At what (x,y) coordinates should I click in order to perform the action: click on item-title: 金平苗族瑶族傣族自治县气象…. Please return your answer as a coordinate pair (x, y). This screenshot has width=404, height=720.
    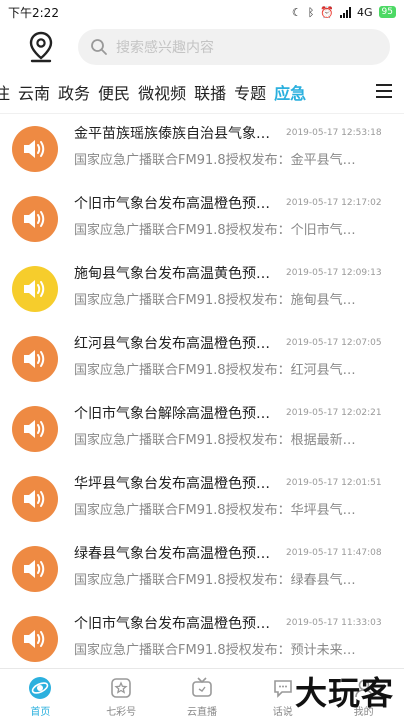
    Looking at the image, I should click on (172, 134).